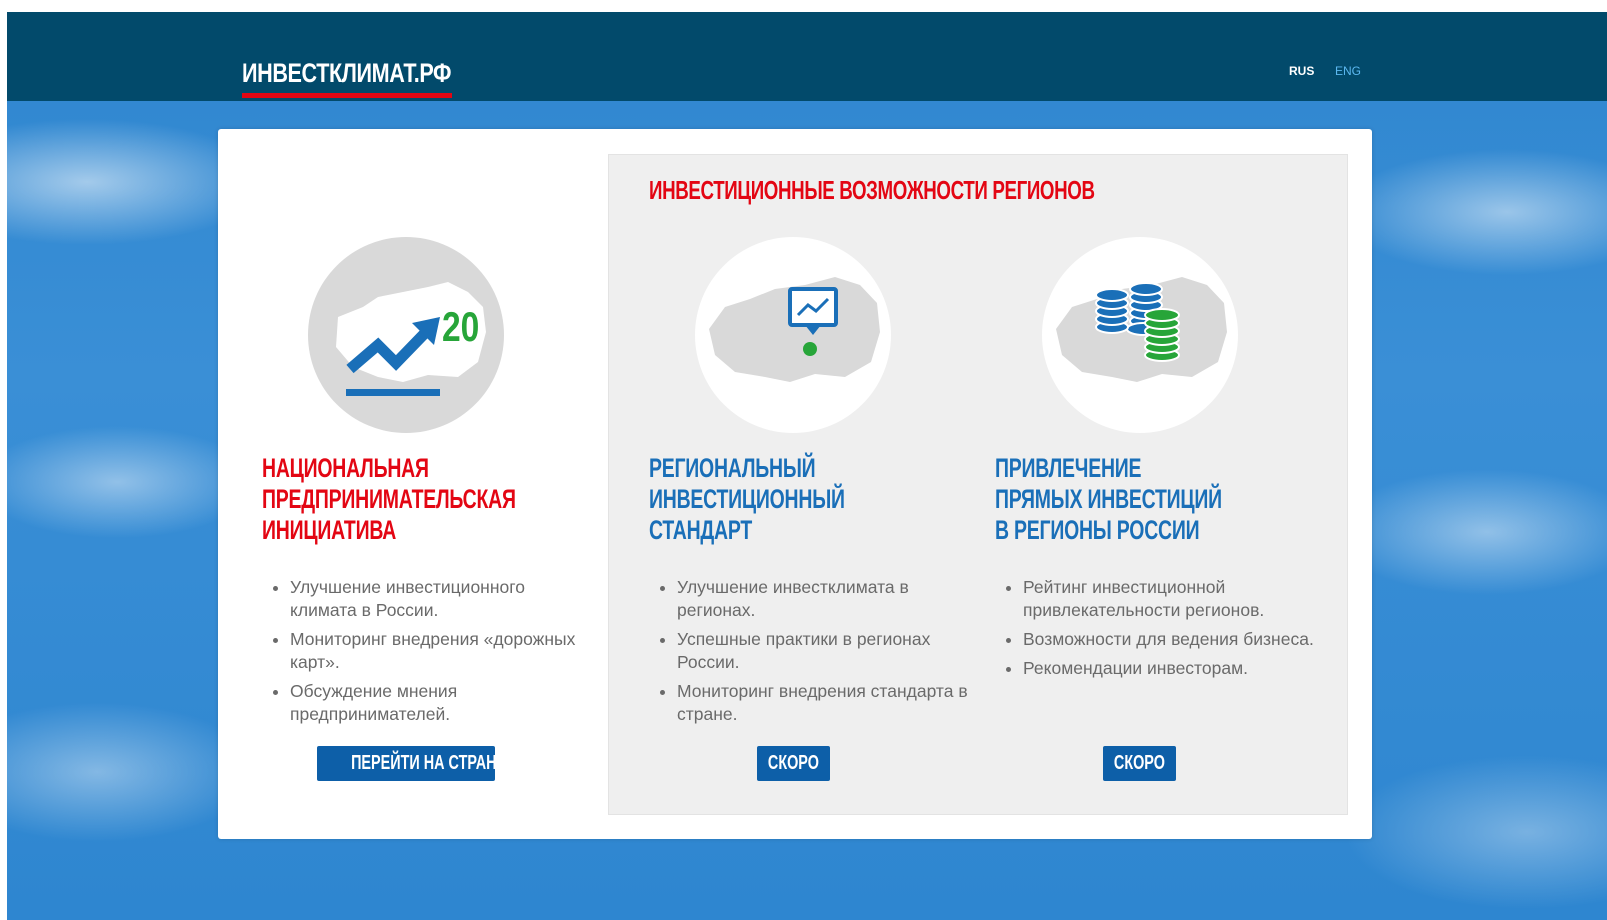 This screenshot has height=920, width=1607. What do you see at coordinates (435, 703) in the screenshot?
I see `list-item: Обсуждение мнения предпринимателей.` at bounding box center [435, 703].